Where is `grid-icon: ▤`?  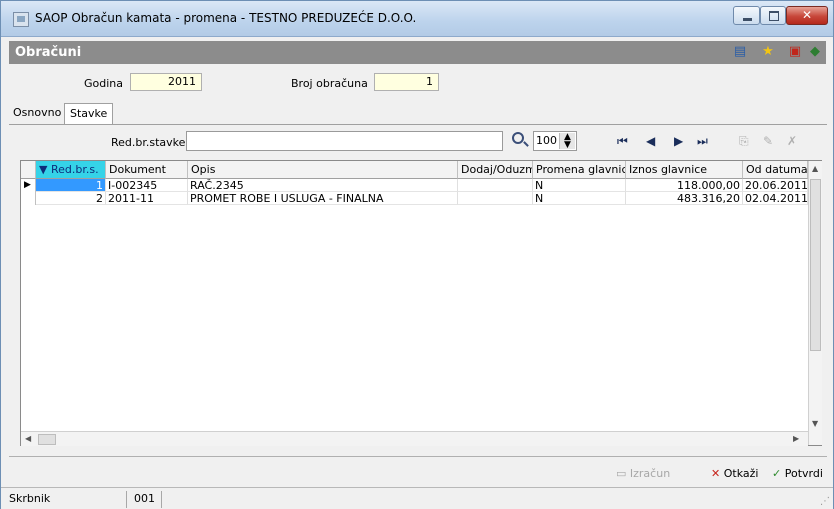 grid-icon: ▤ is located at coordinates (740, 52).